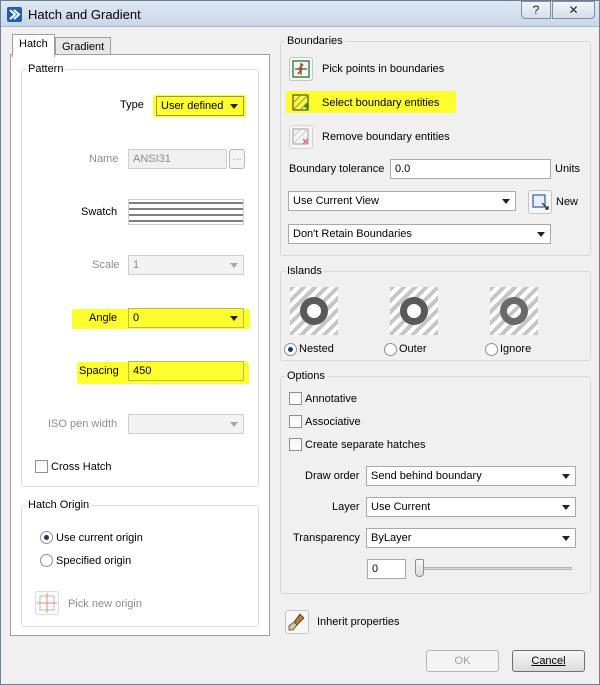 Image resolution: width=600 pixels, height=685 pixels. I want to click on pick-points-button, so click(301, 69).